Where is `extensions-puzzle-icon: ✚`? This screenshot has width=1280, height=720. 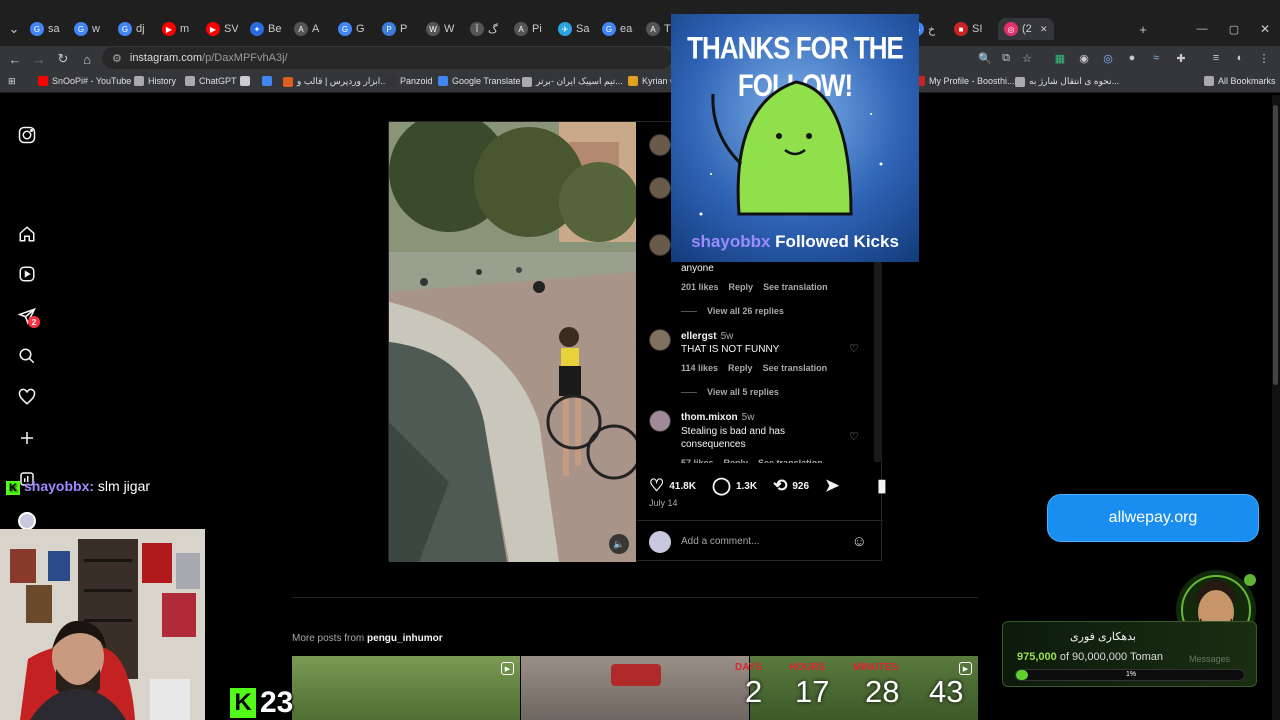 extensions-puzzle-icon: ✚ is located at coordinates (1181, 58).